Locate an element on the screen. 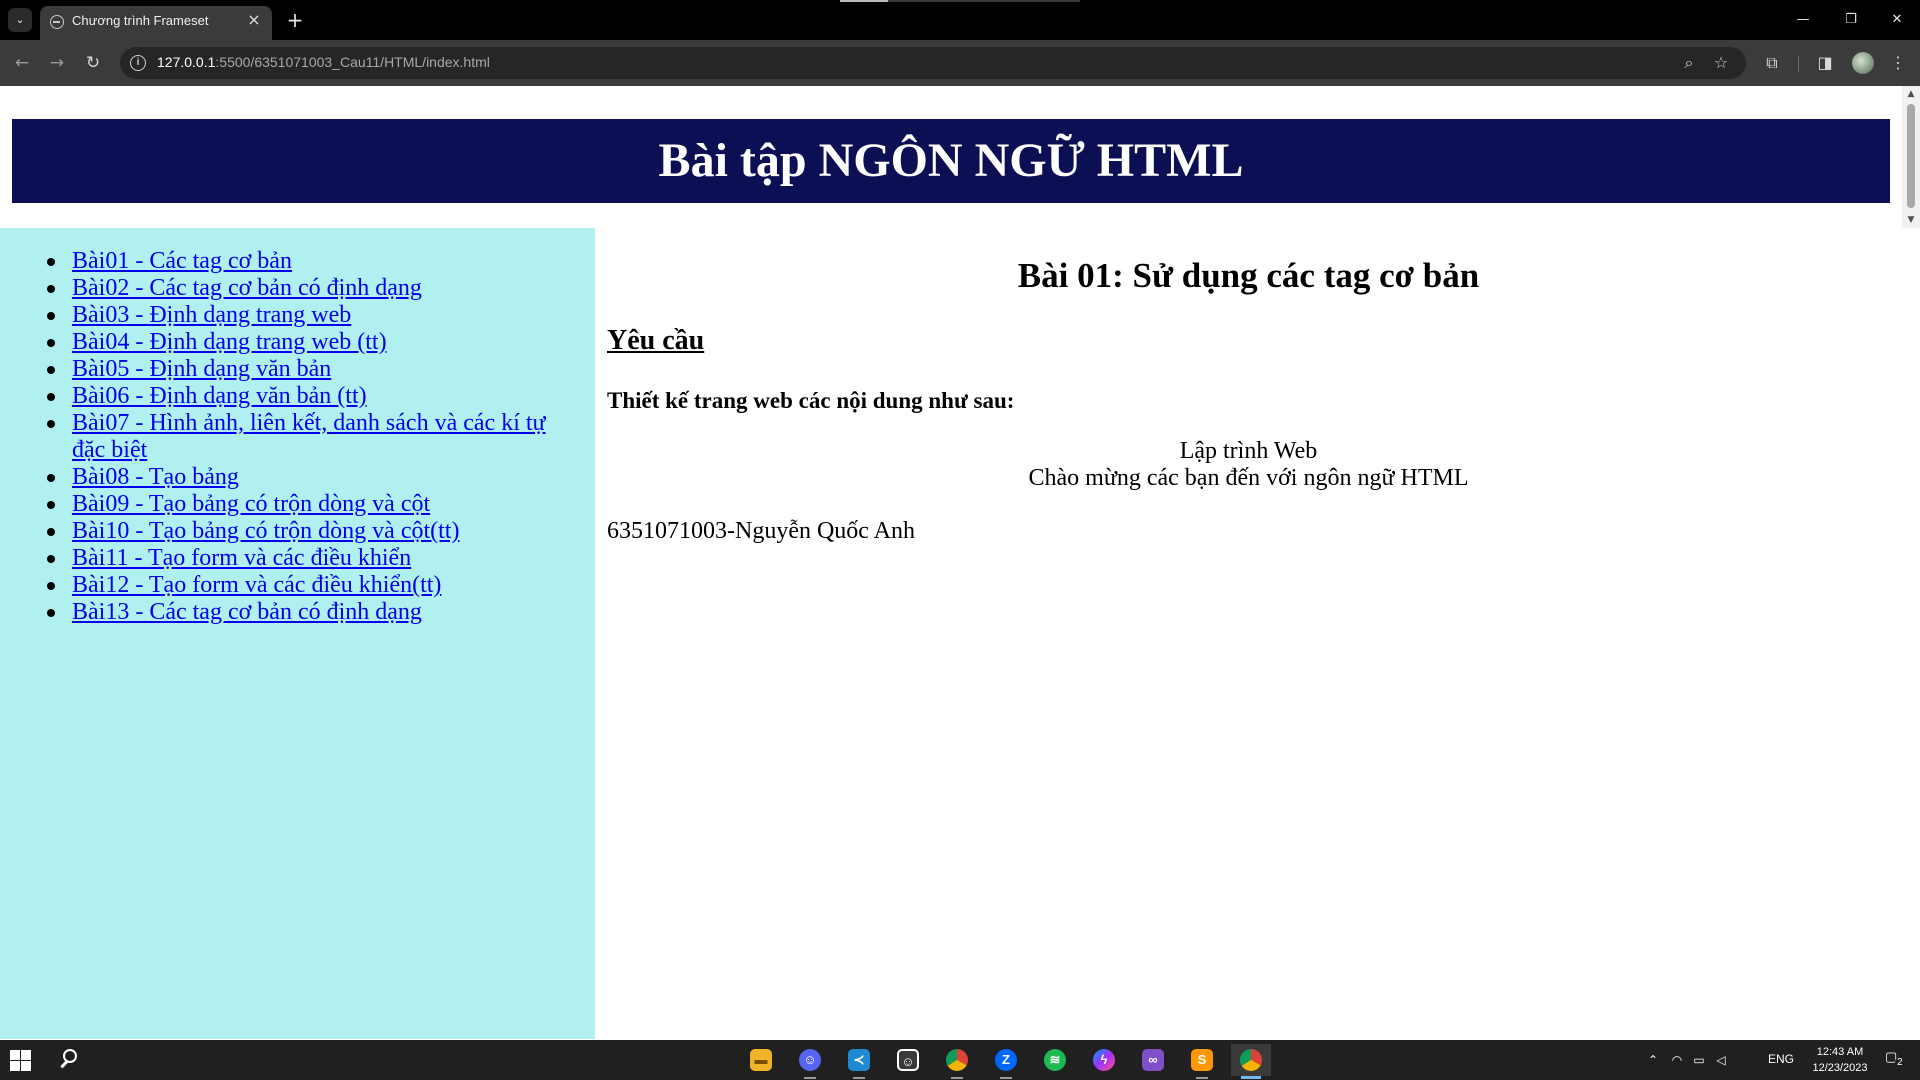 Image resolution: width=1920 pixels, height=1080 pixels. minimize-button: — is located at coordinates (1803, 20).